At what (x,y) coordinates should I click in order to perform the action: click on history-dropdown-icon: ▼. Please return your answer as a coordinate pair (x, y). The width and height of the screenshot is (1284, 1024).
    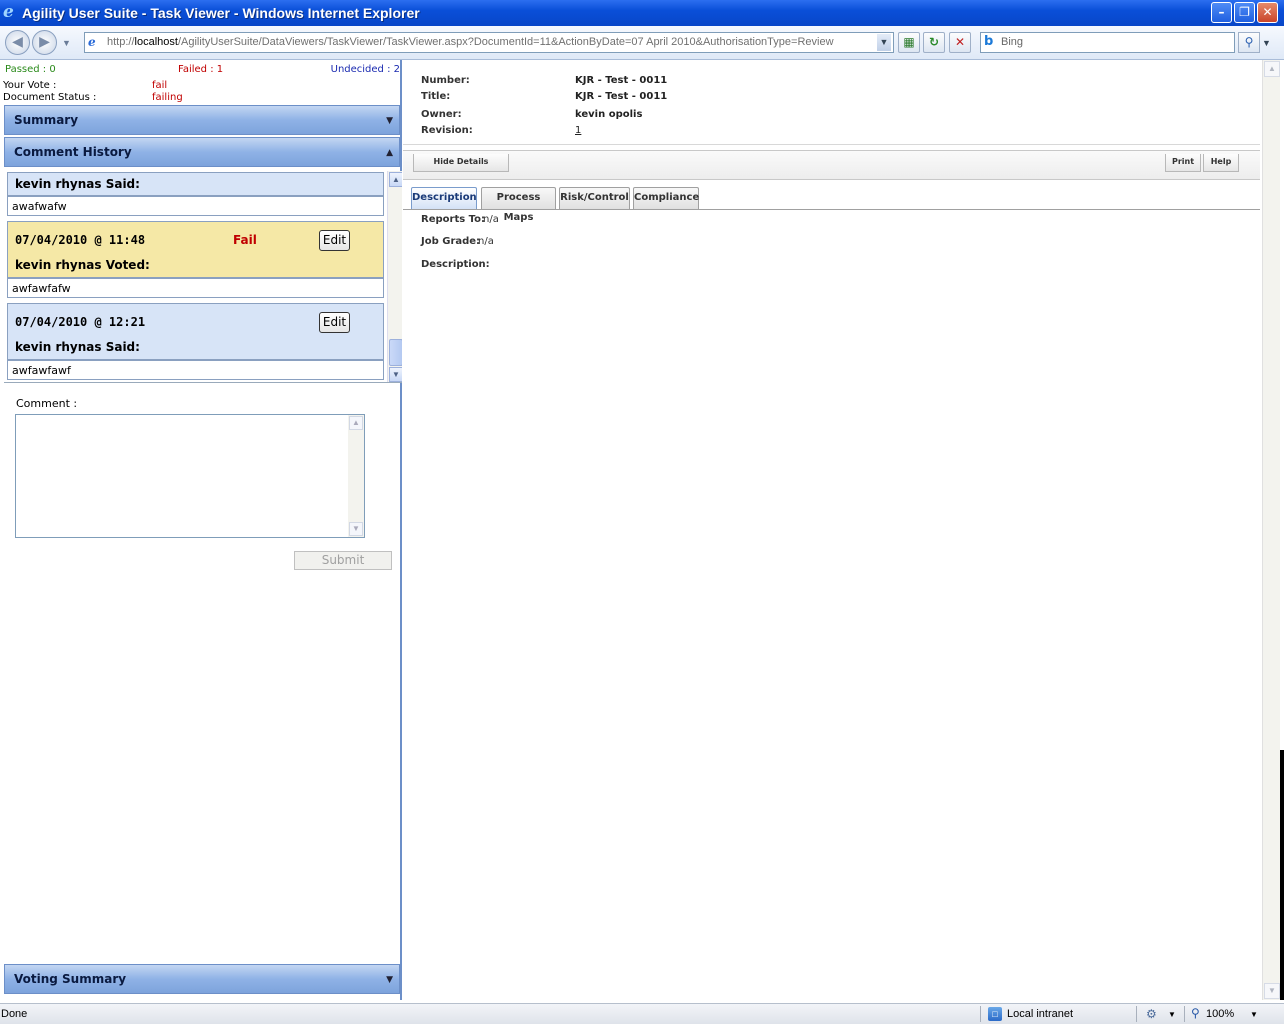
    Looking at the image, I should click on (66, 43).